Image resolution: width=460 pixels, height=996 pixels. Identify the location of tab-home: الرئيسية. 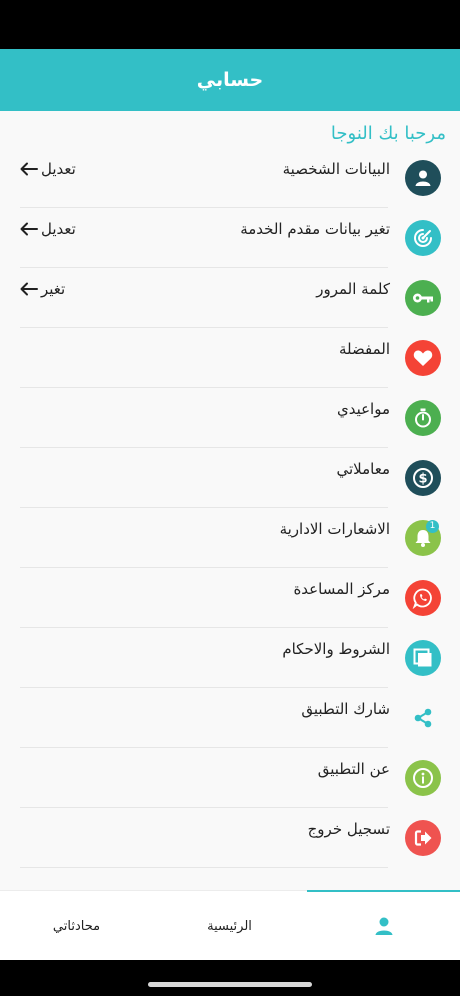
(229, 926).